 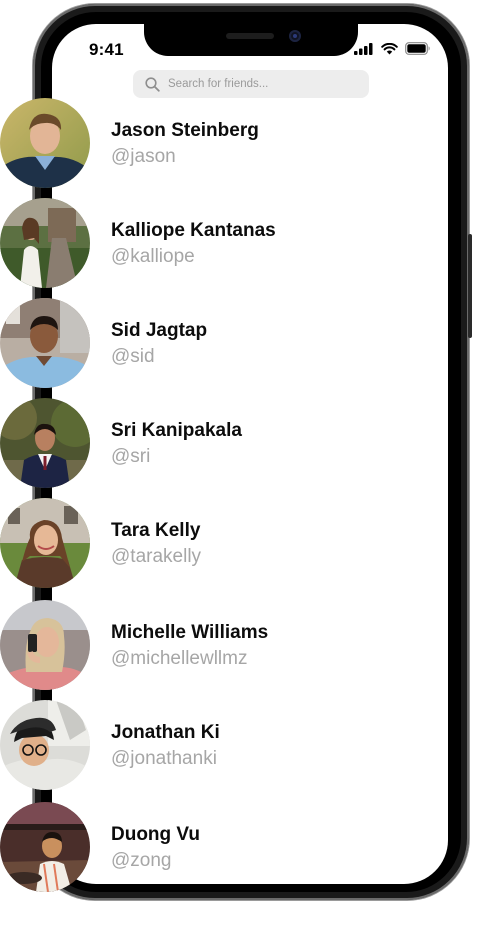 I want to click on friend-handle: @zong, so click(x=141, y=860).